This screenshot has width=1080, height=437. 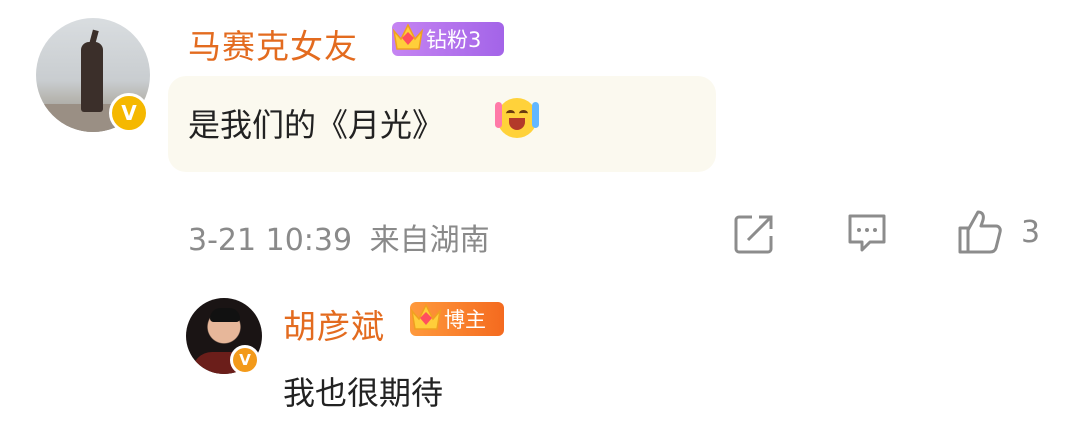 I want to click on comment-icon, so click(x=867, y=233).